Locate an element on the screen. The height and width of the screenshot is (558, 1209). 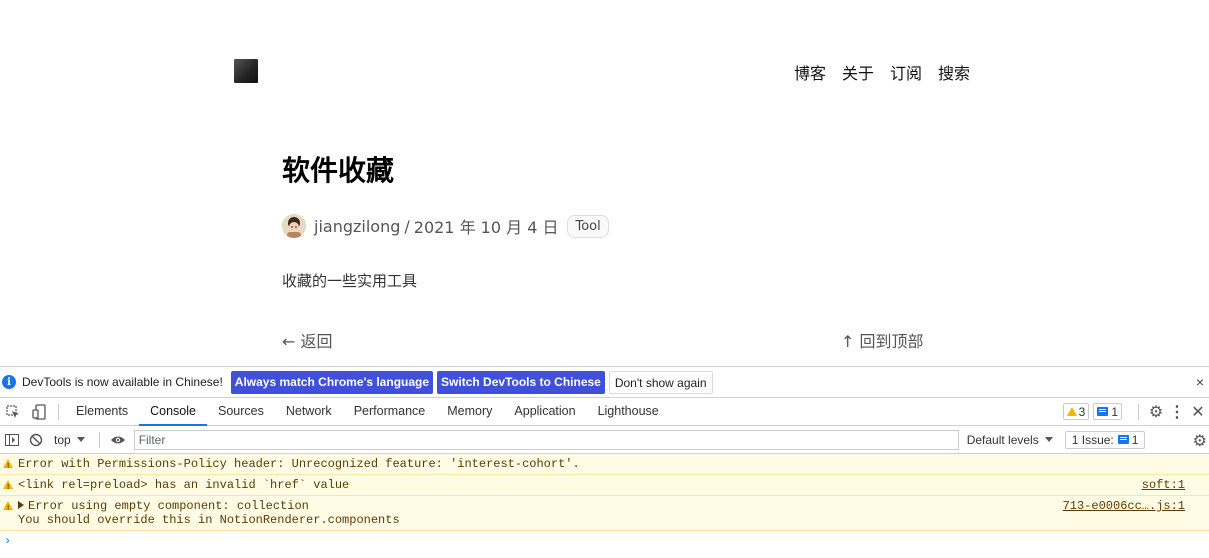
always-match-language-button: Always match Chrome's language is located at coordinates (332, 382).